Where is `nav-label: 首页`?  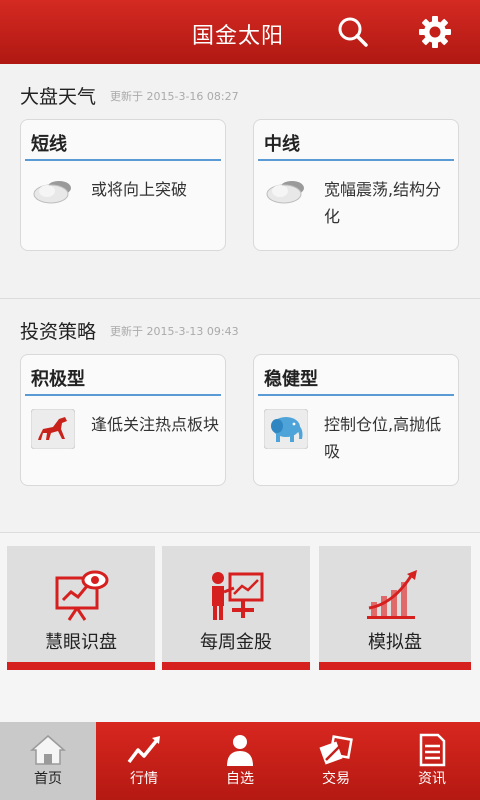 nav-label: 首页 is located at coordinates (48, 779).